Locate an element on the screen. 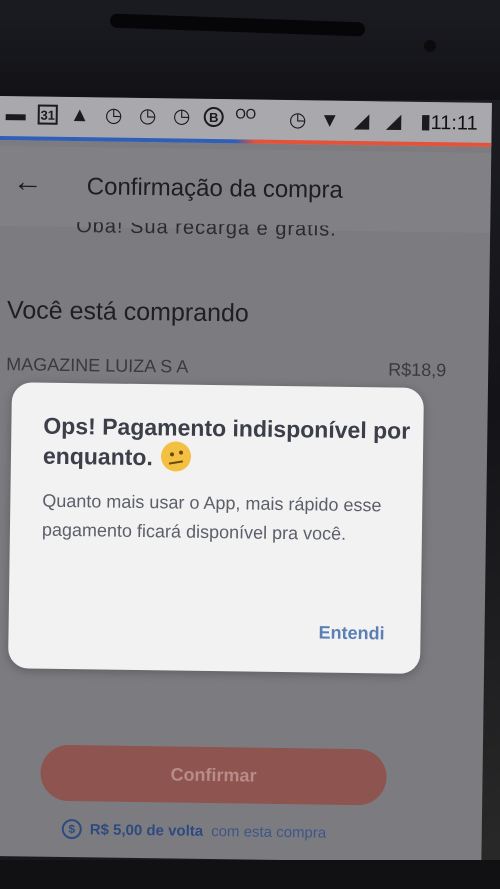  front-camera is located at coordinates (430, 46).